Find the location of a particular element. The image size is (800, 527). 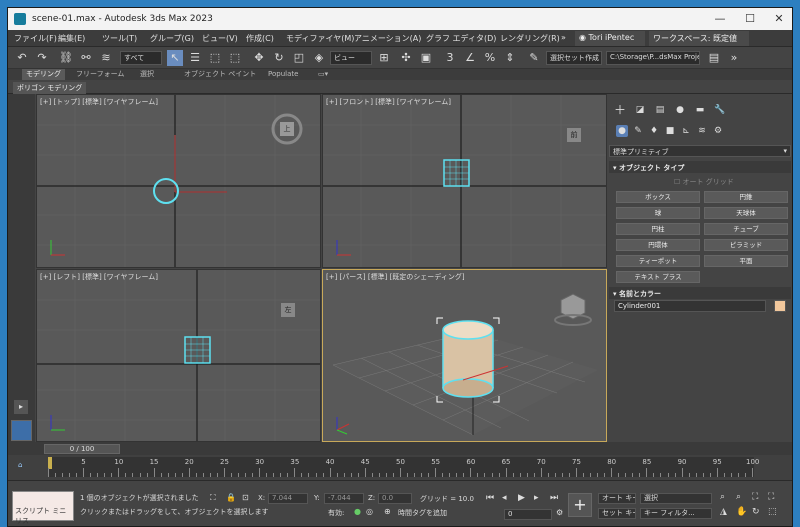

name-color-rollout: ▾ 名前とカラー is located at coordinates (700, 293).